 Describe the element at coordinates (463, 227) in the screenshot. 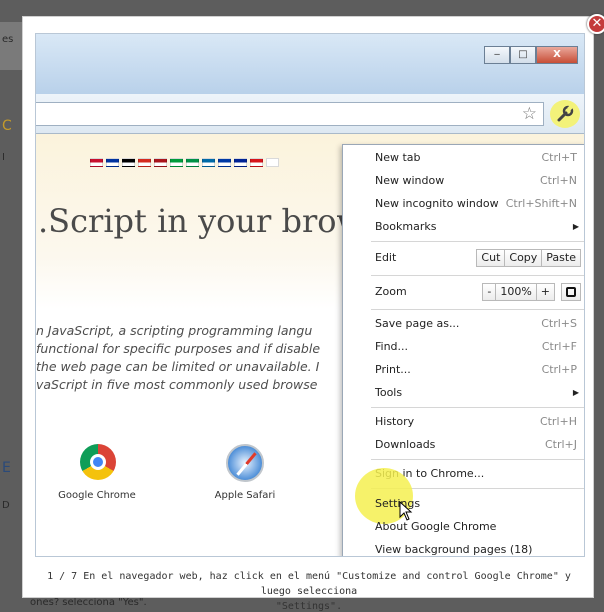

I see `menu-item-bookmarks: Bookmarks ▶` at that location.